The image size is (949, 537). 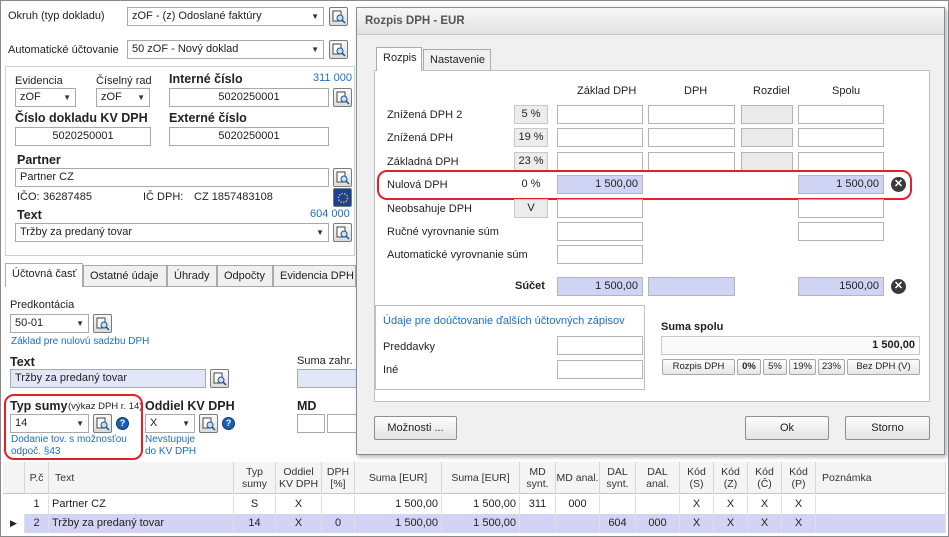 I want to click on preddavky-input, so click(x=600, y=345).